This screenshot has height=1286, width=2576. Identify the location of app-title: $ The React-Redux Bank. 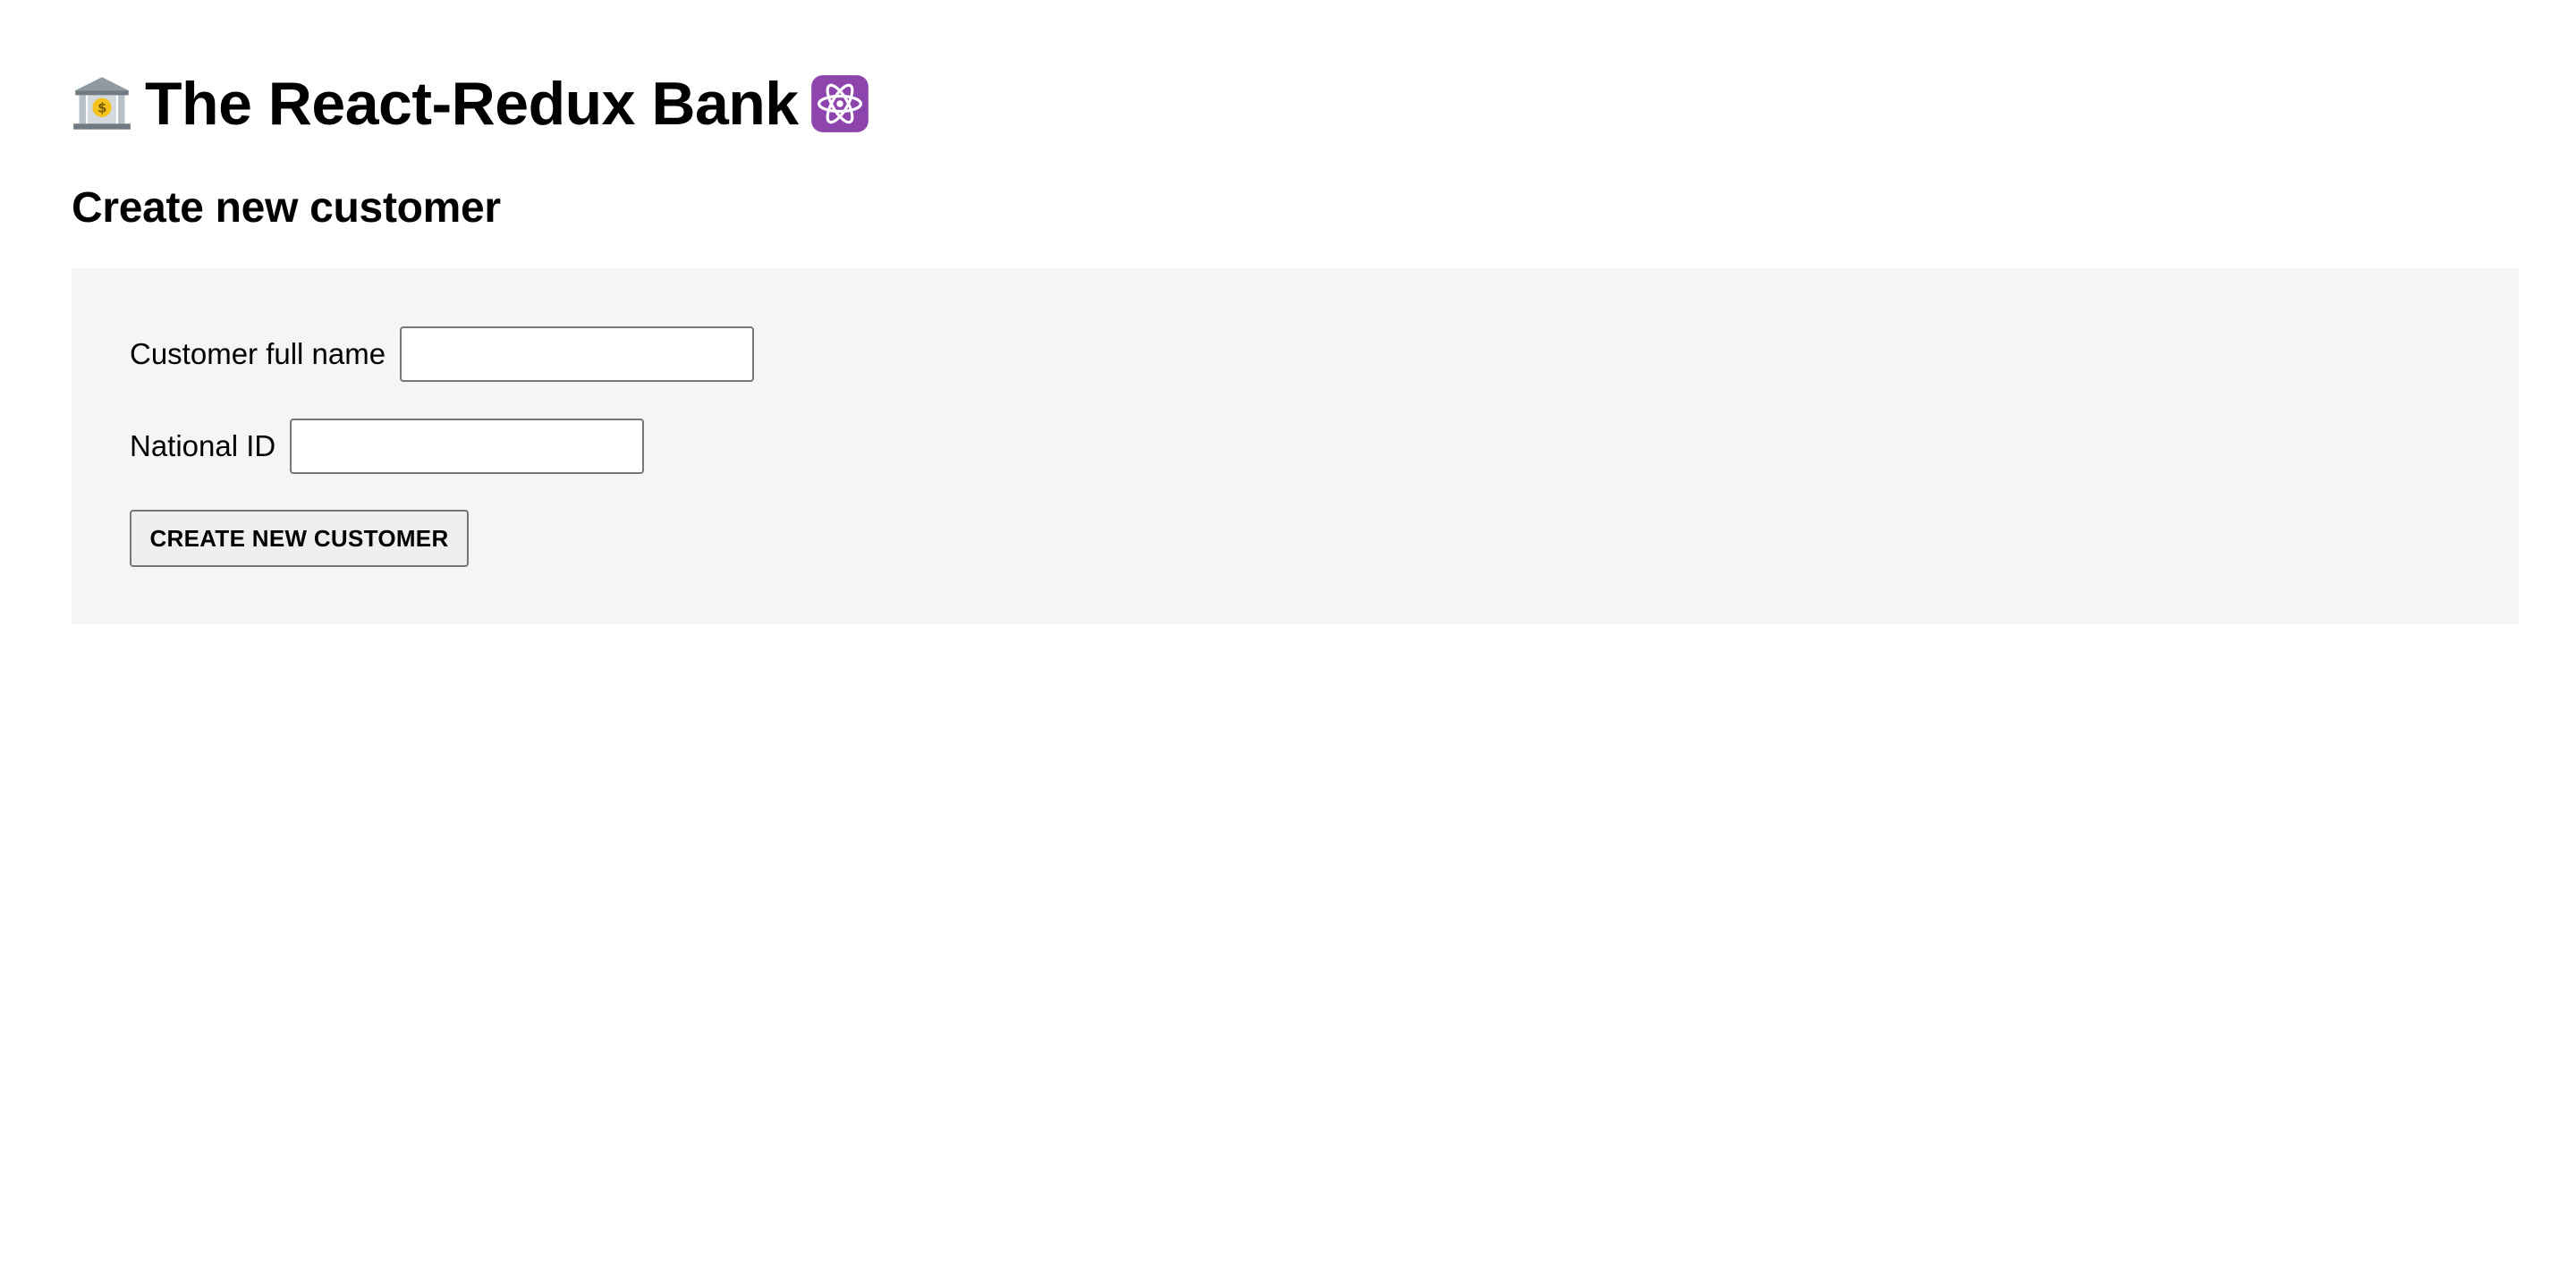
(471, 104).